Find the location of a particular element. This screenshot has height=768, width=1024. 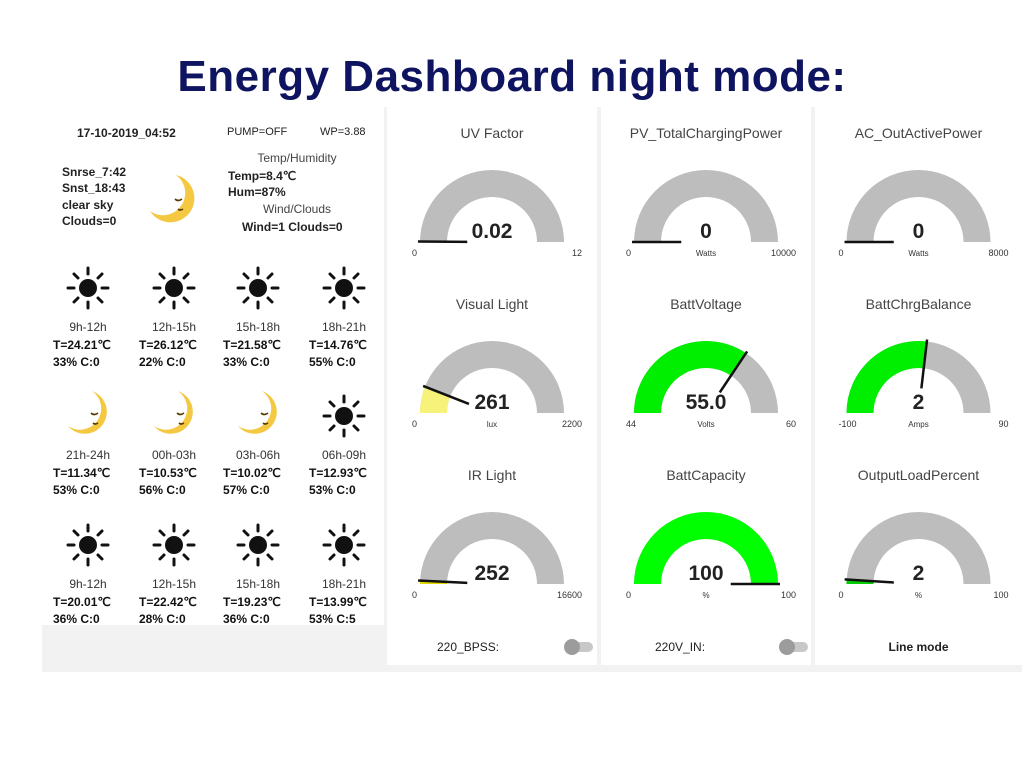

temperature: Temp=8.4℃ is located at coordinates (262, 176).